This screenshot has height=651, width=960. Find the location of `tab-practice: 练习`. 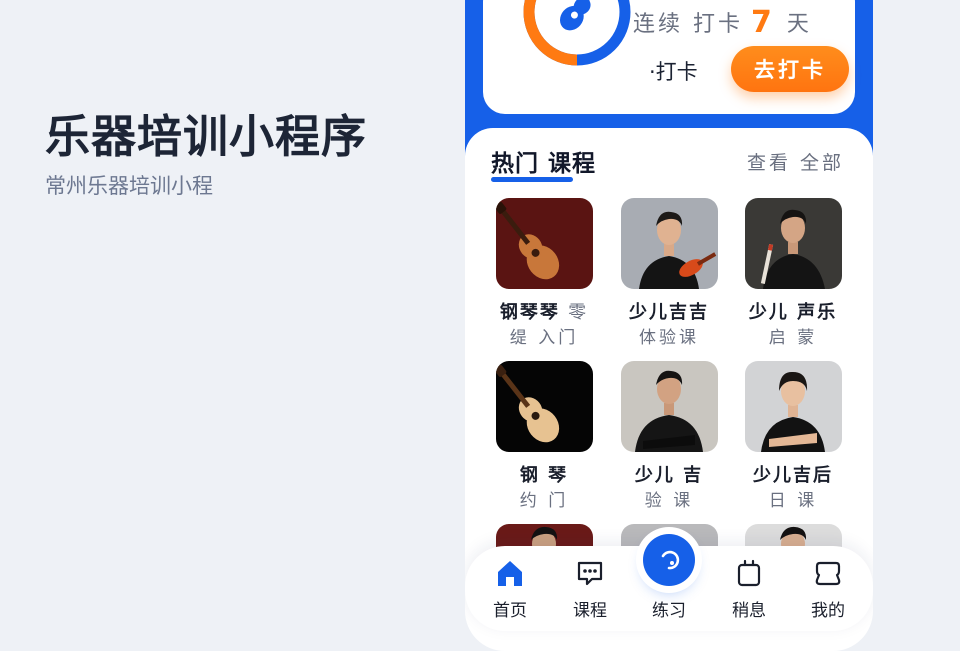

tab-practice: 练习 is located at coordinates (669, 582).